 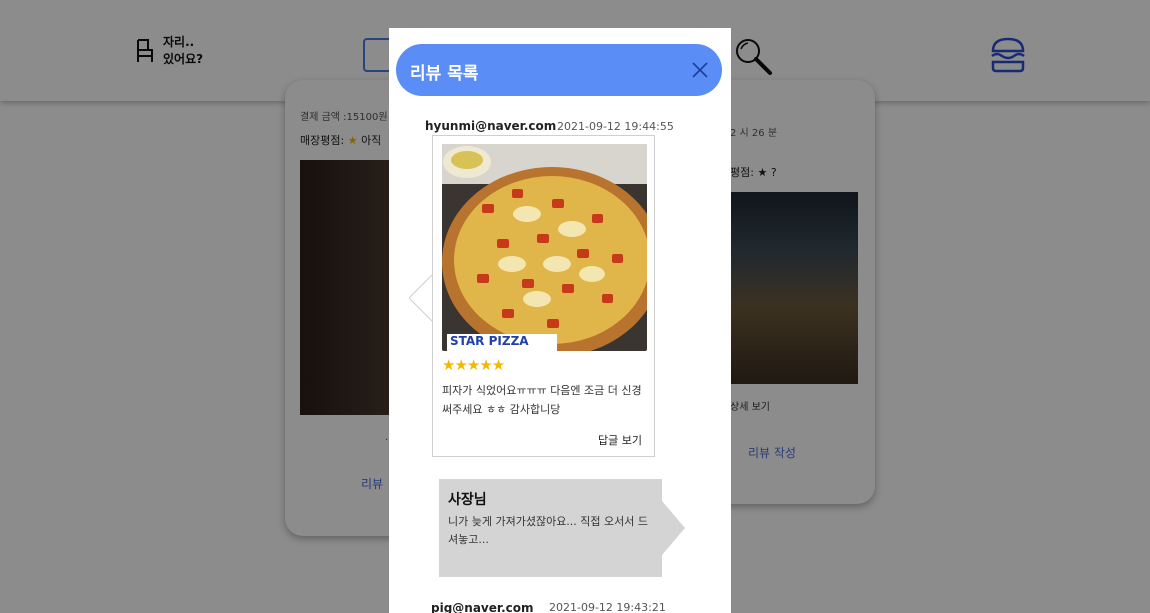 I want to click on pizza-brand-logo: STAR PIZZA, so click(x=489, y=341).